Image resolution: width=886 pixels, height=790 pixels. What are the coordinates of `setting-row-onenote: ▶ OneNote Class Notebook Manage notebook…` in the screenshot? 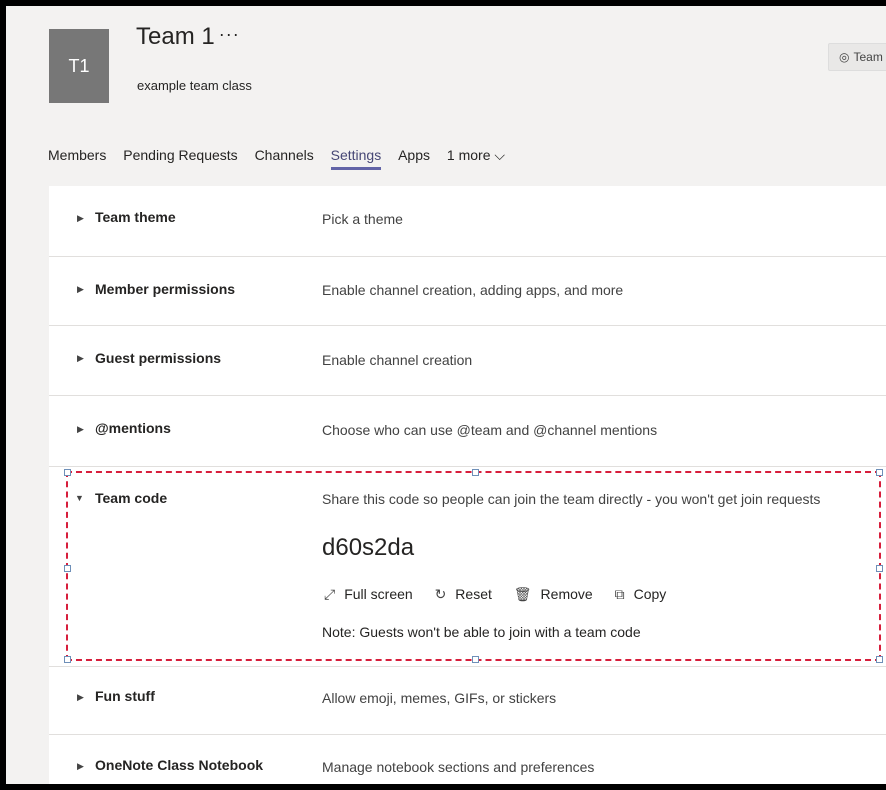 It's located at (467, 759).